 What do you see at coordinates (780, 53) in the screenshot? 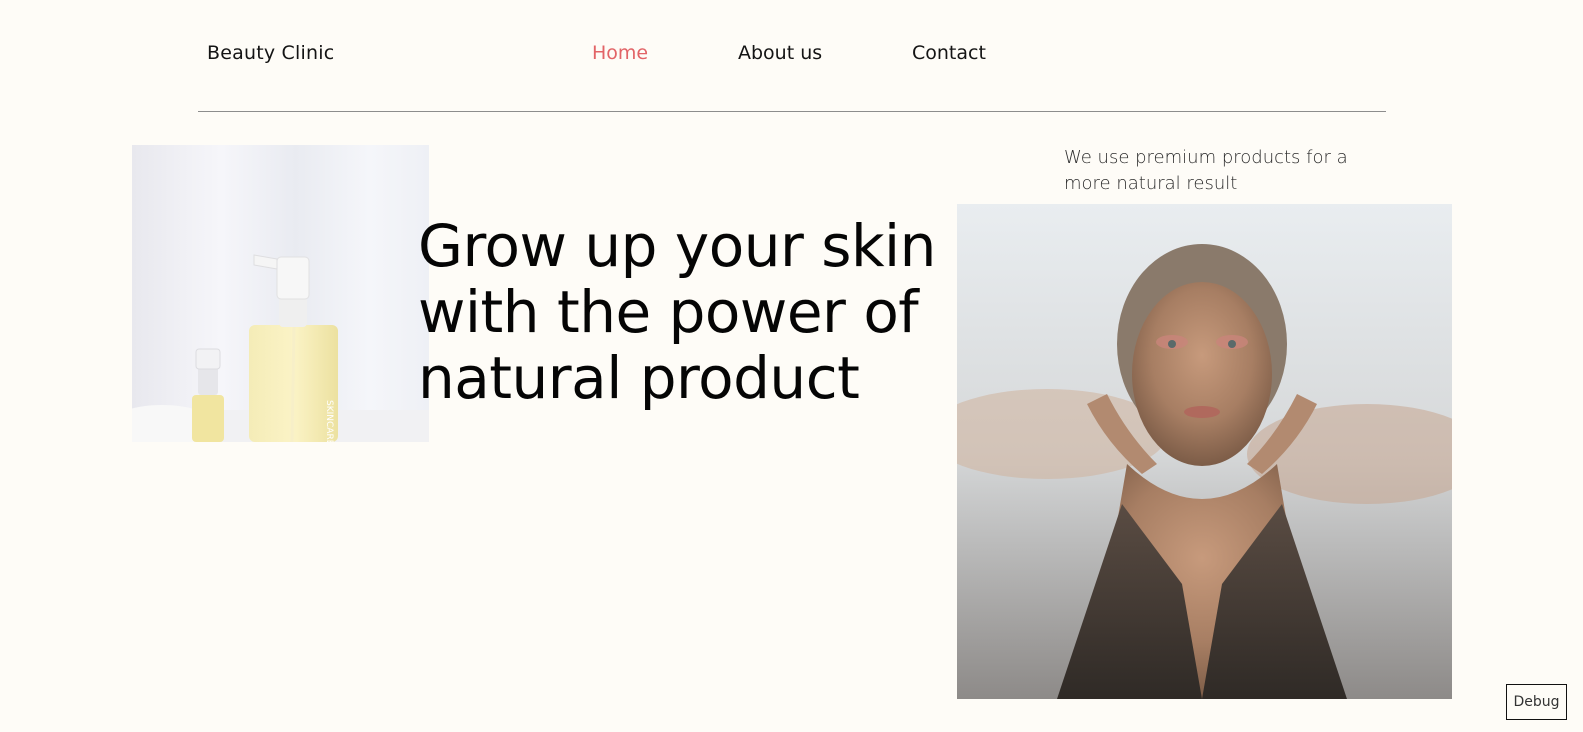
I see `nav-about-link: About us` at bounding box center [780, 53].